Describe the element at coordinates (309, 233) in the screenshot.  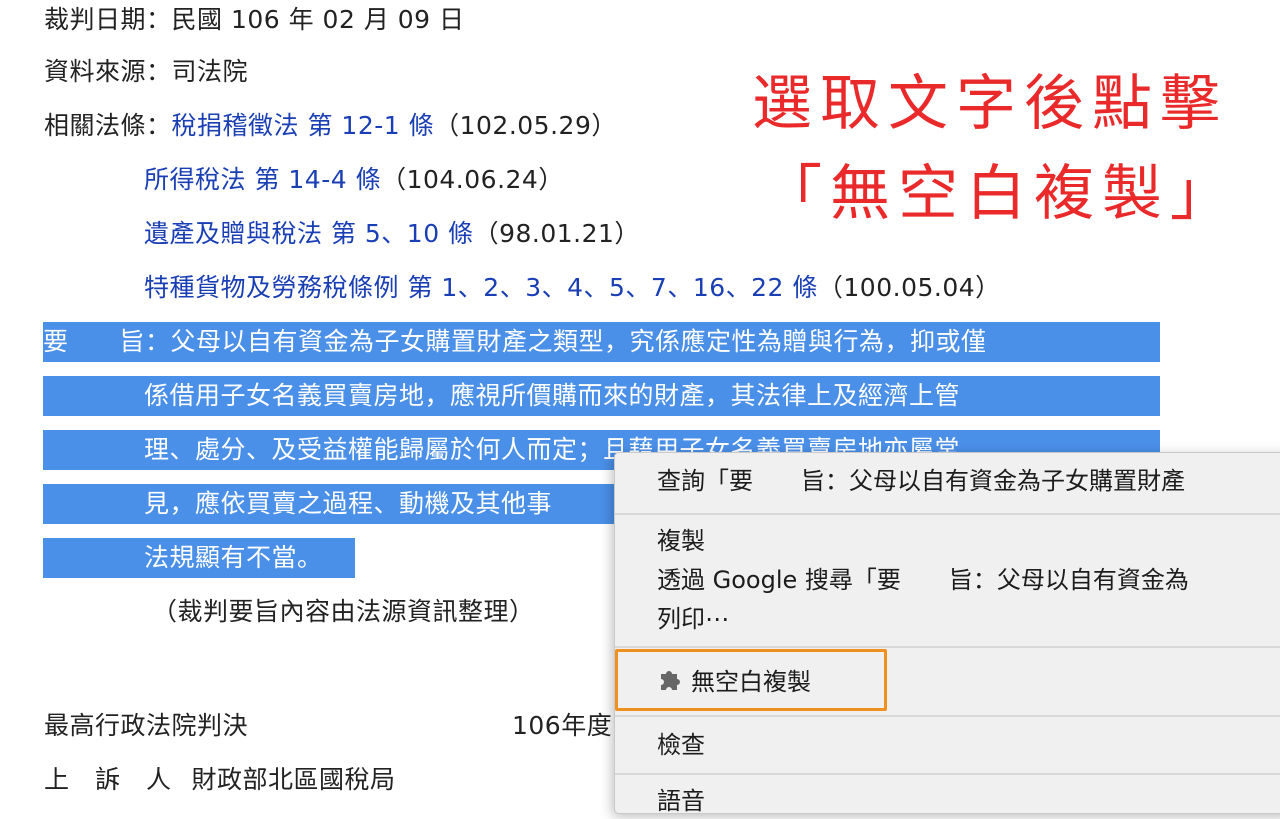
I see `law-link: 遺產及贈與稅法 第 5、10 條` at that location.